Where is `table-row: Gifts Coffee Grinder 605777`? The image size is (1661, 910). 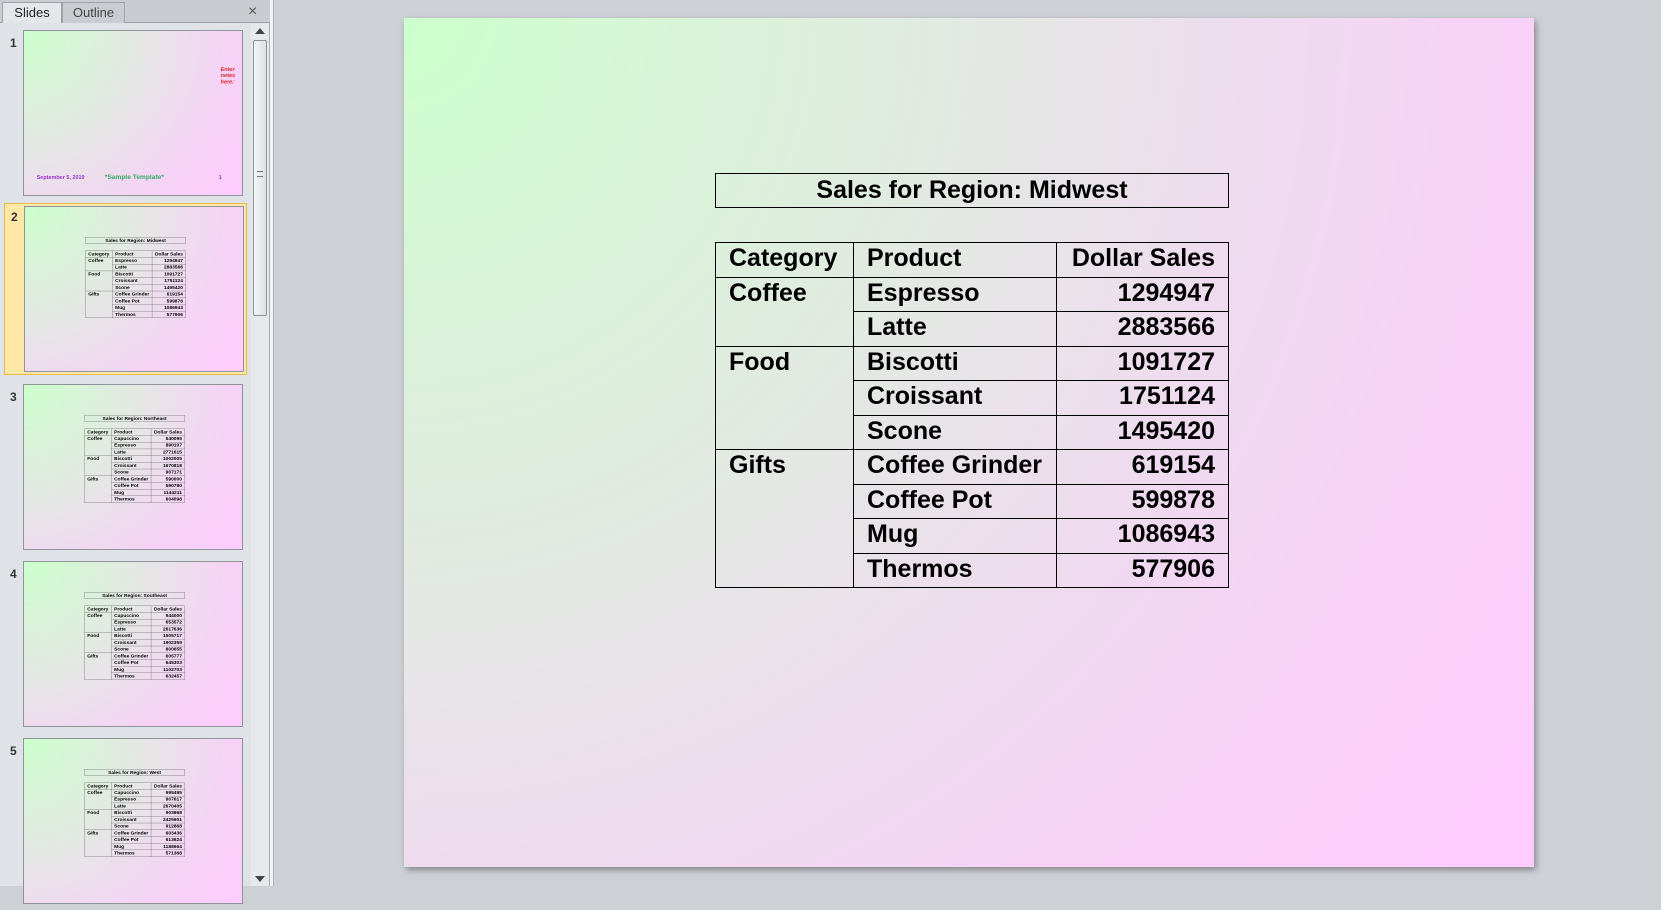 table-row: Gifts Coffee Grinder 605777 is located at coordinates (134, 666).